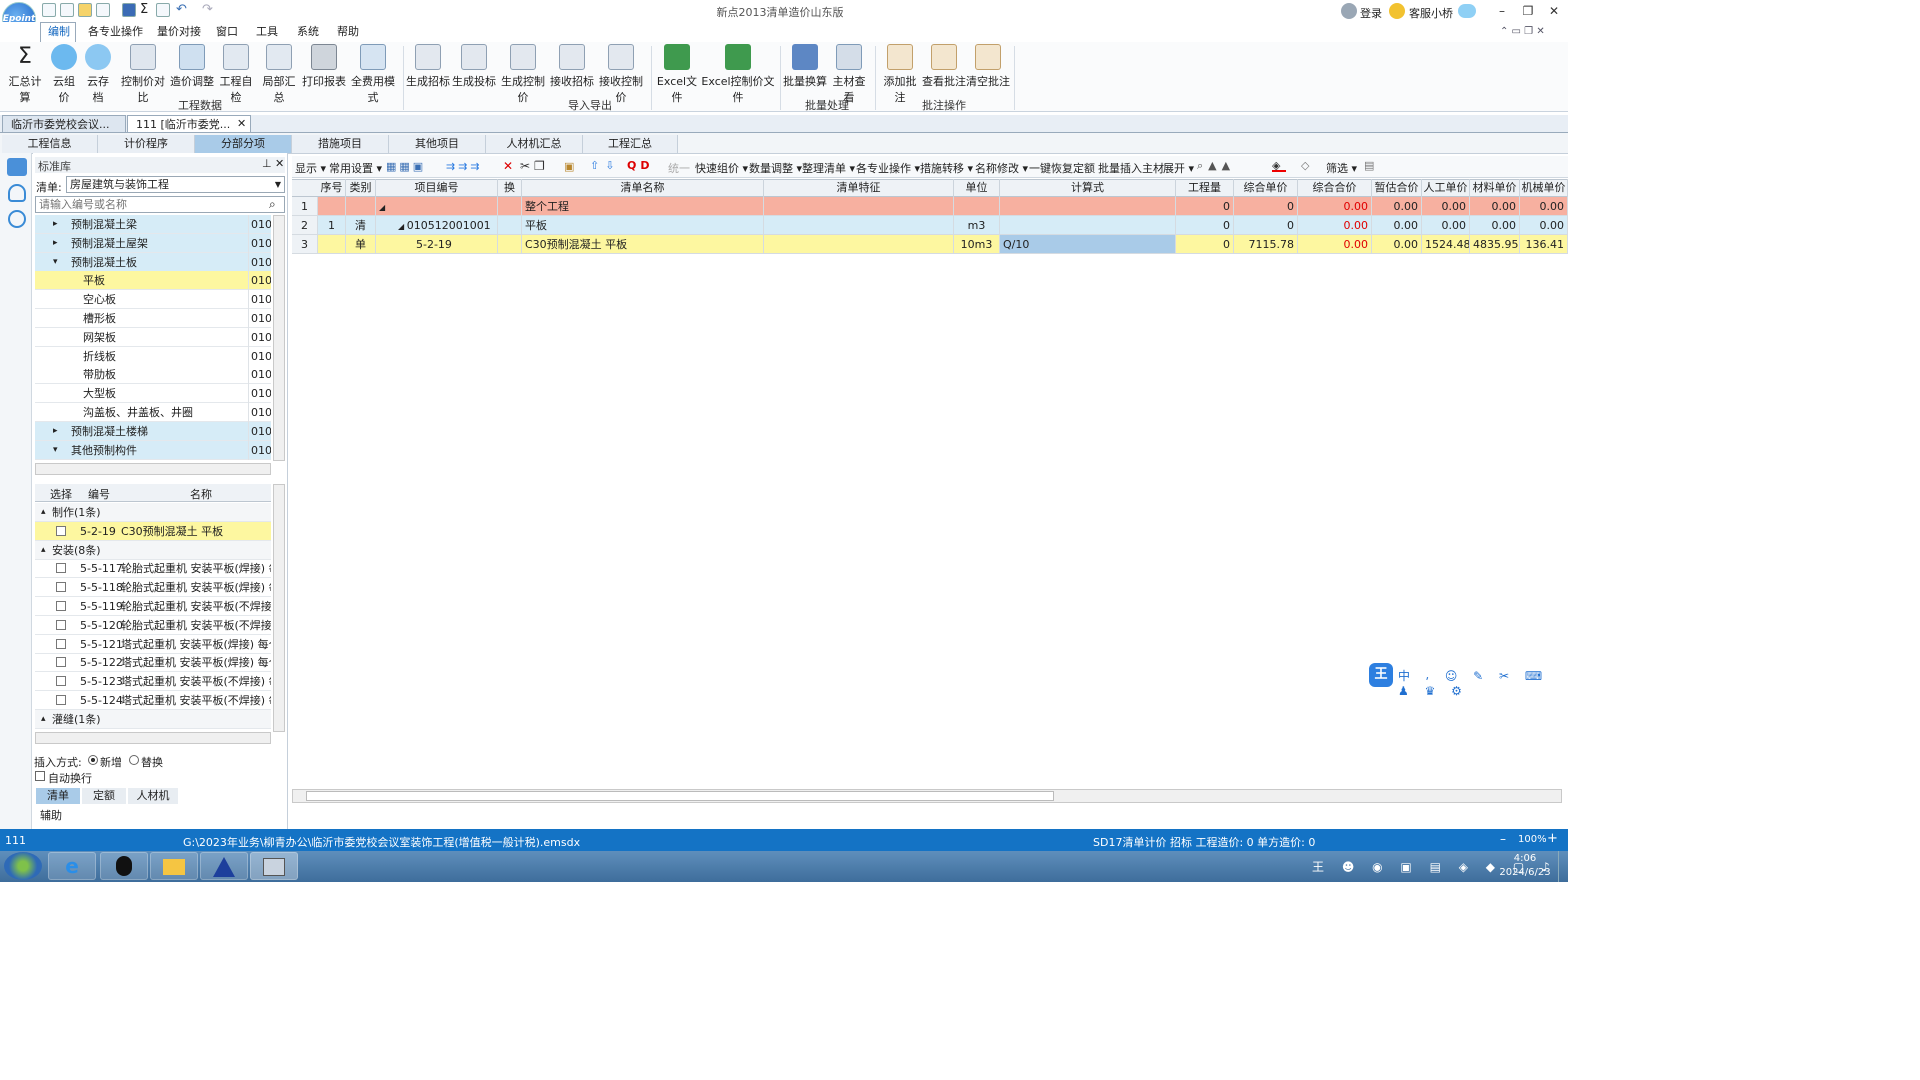 Image resolution: width=1920 pixels, height=1080 pixels. I want to click on ribbon-receive-bid: 接收招标, so click(572, 67).